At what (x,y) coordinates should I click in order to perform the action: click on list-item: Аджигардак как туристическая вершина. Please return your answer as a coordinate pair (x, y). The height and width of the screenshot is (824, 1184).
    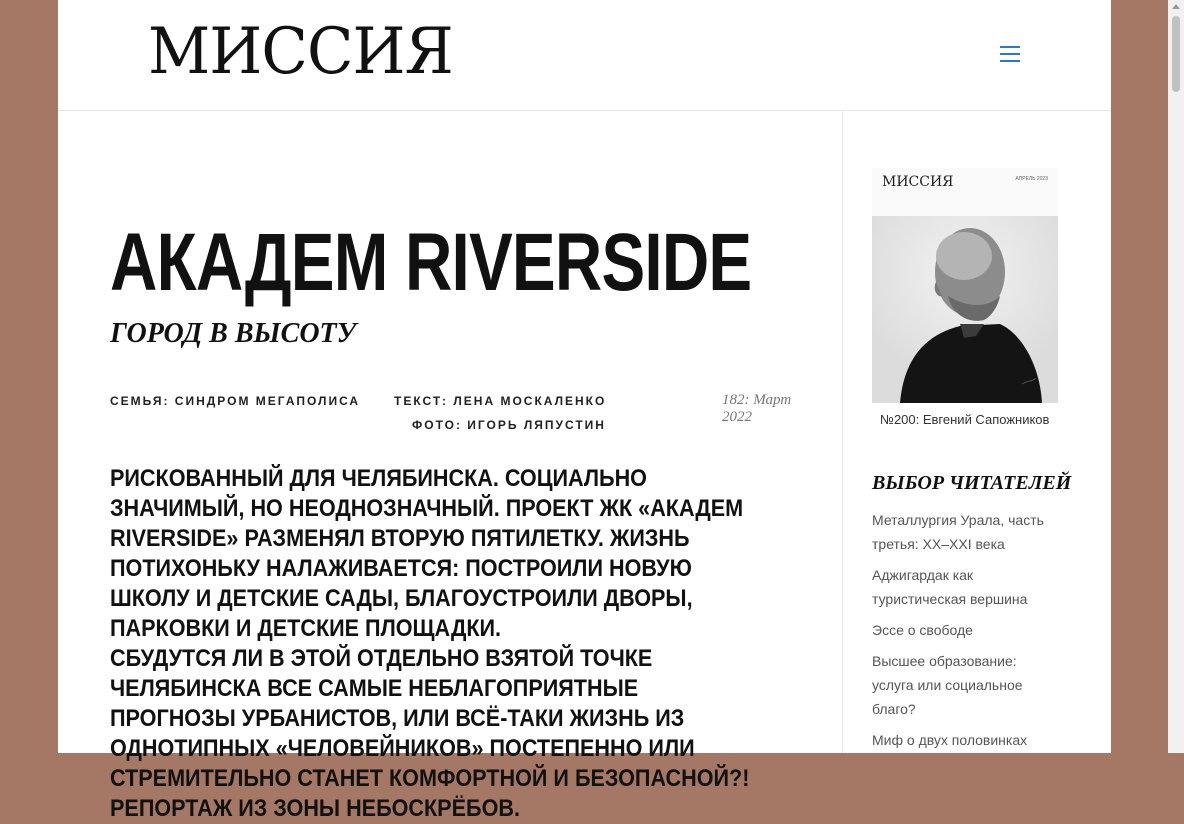
    Looking at the image, I should click on (965, 587).